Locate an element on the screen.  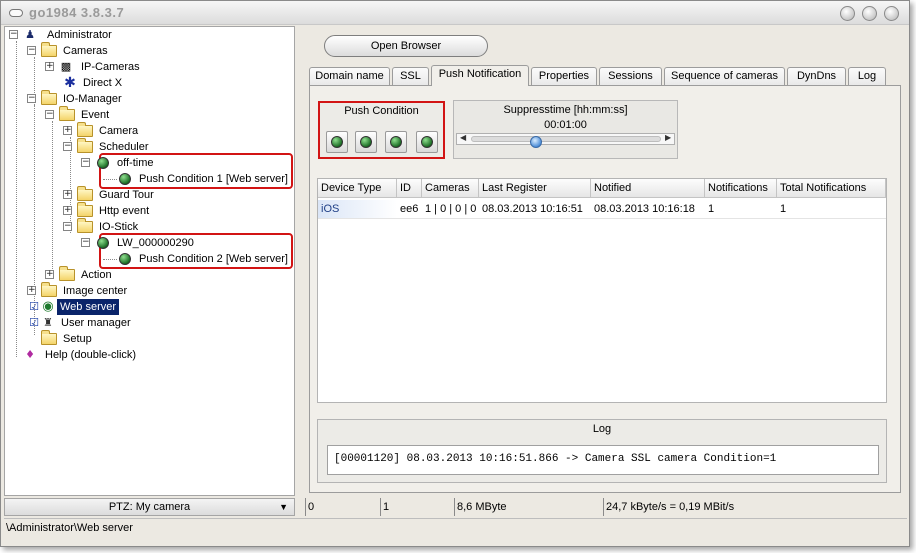
push-edit-icon is located at coordinates (366, 142).